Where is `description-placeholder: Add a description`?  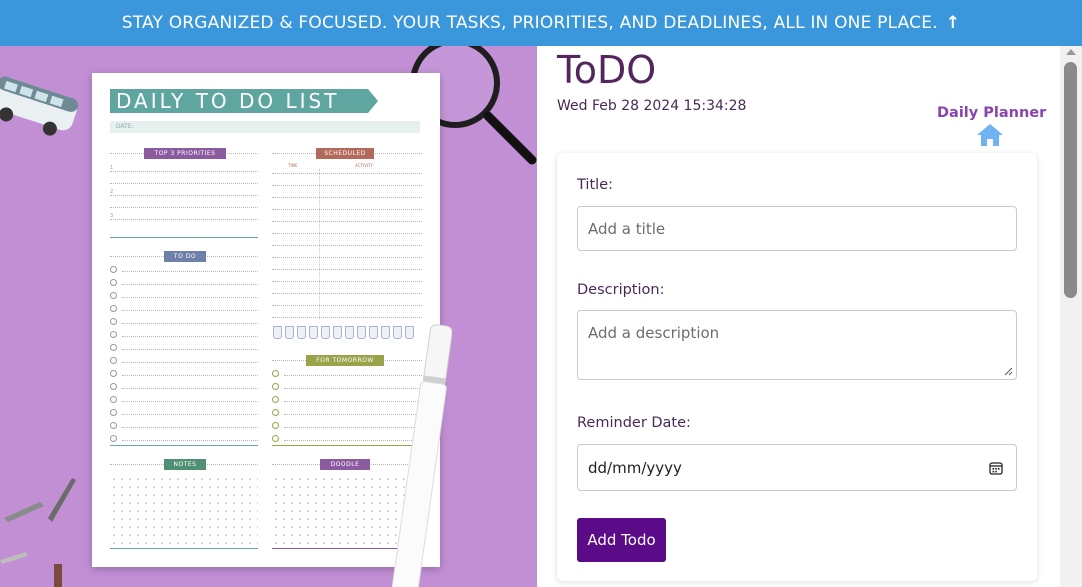
description-placeholder: Add a description is located at coordinates (654, 333).